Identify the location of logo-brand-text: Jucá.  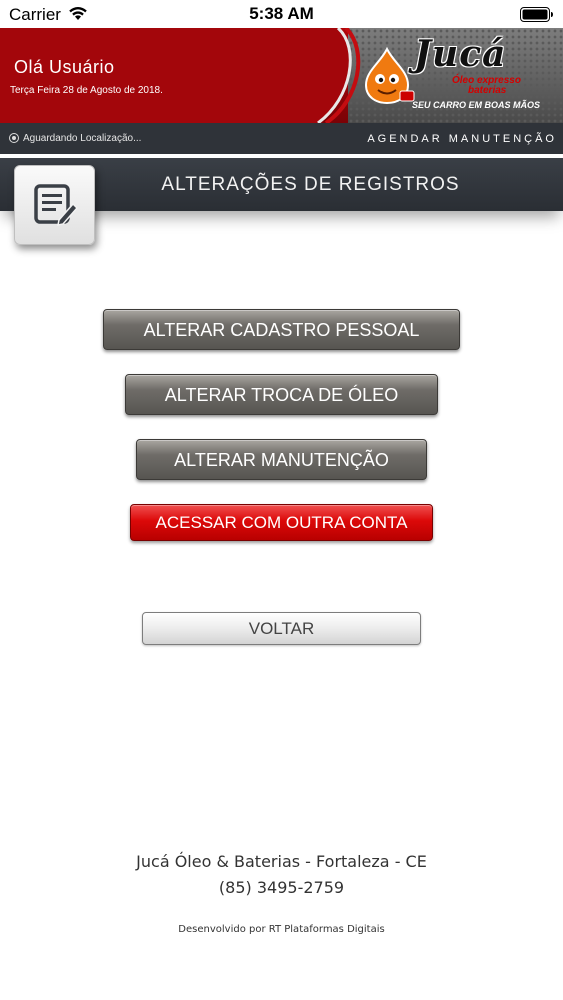
(460, 54).